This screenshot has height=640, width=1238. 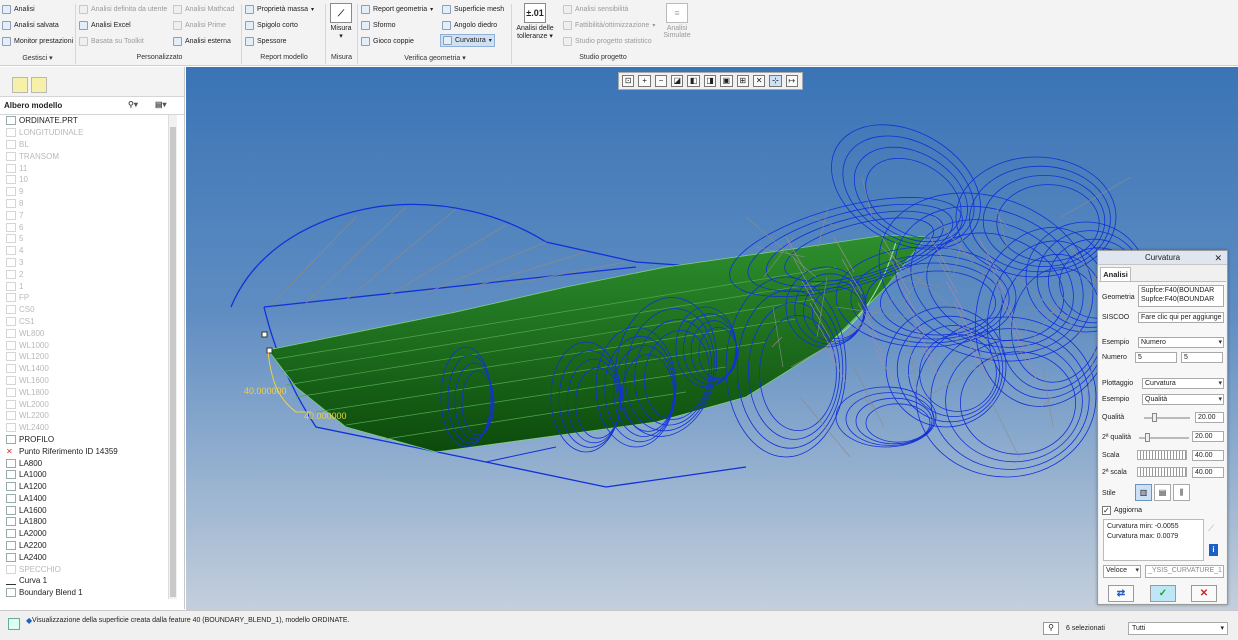 I want to click on geometria-list: Supfce:F40(BOUNDAR Supfce:F40(BOUNDAR, so click(x=1181, y=296).